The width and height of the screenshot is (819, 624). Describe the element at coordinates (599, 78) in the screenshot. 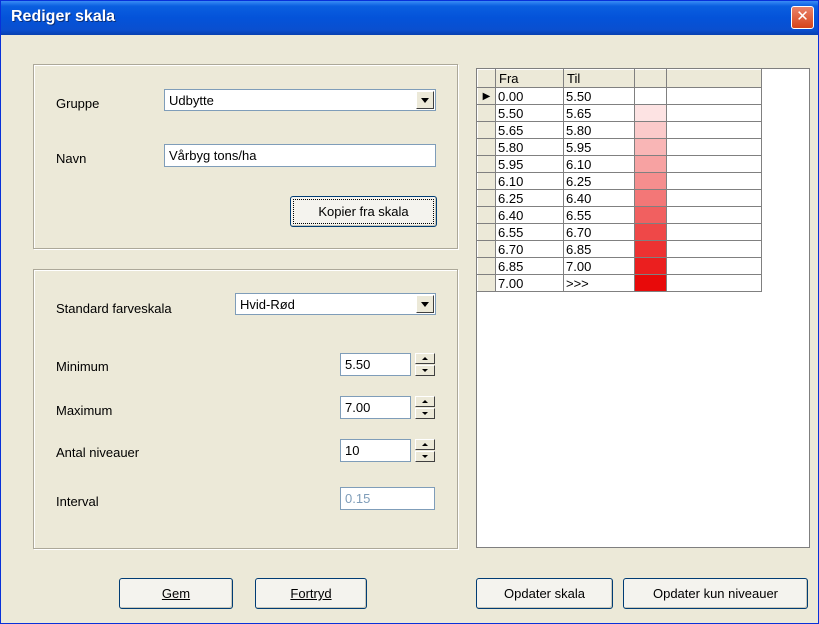

I see `column-header-til: Til` at that location.